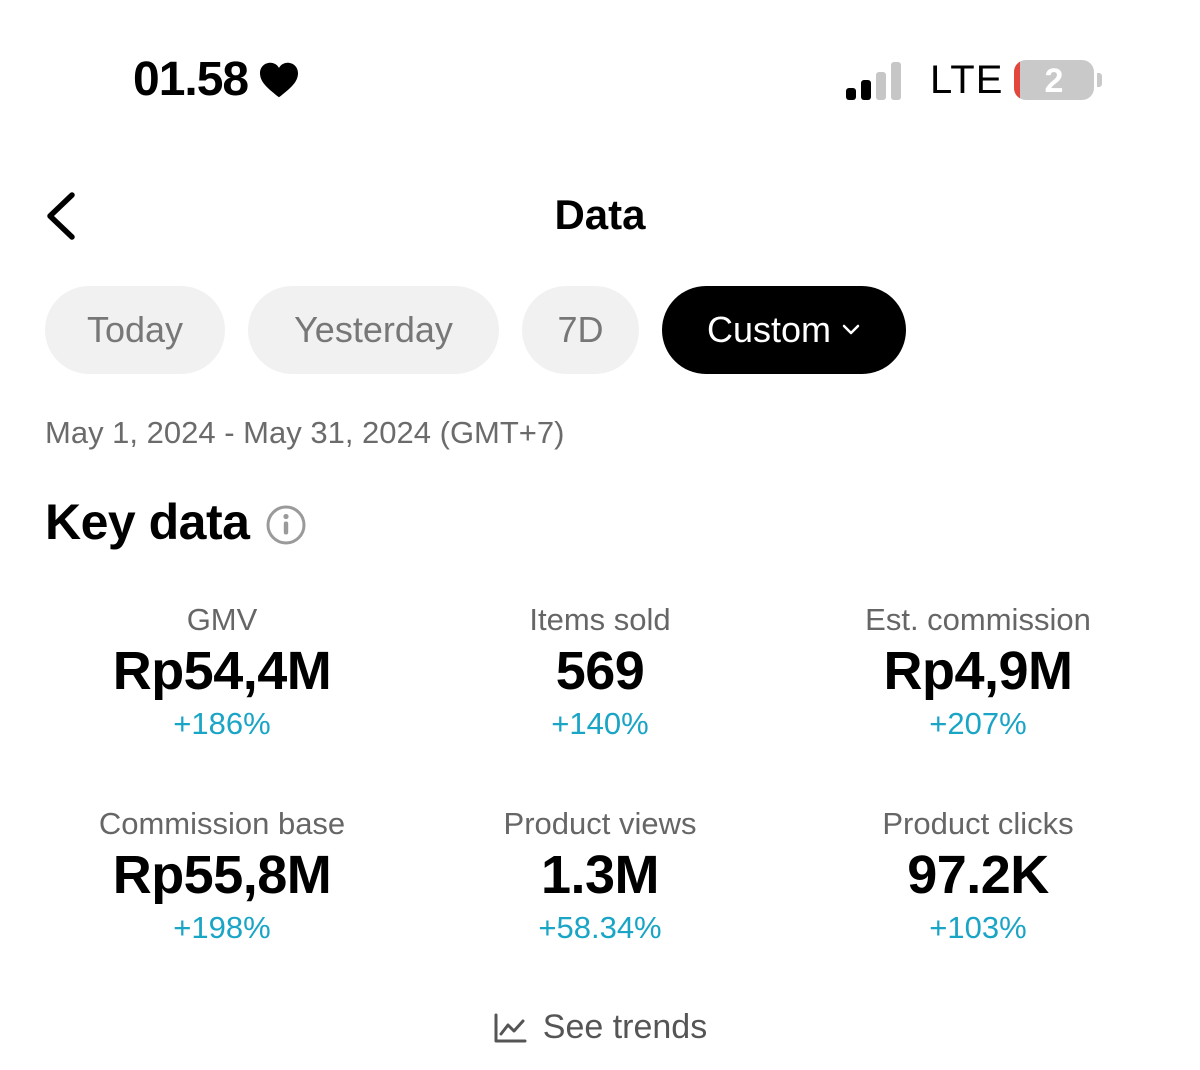 The height and width of the screenshot is (1070, 1200). Describe the element at coordinates (978, 823) in the screenshot. I see `metric-label: Product clicks` at that location.